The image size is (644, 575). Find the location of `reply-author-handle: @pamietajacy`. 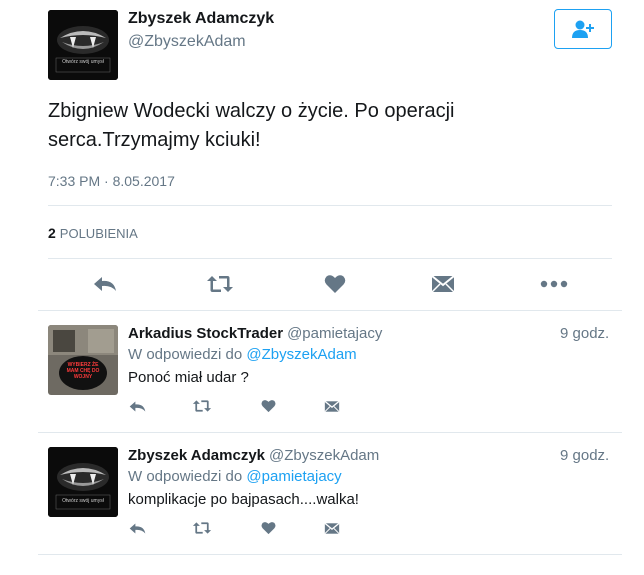

reply-author-handle: @pamietajacy is located at coordinates (334, 333).